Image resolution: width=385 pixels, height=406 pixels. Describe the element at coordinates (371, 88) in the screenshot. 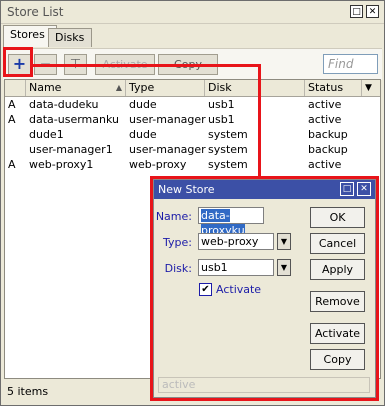

I see `columns-menu-icon: ▼` at that location.